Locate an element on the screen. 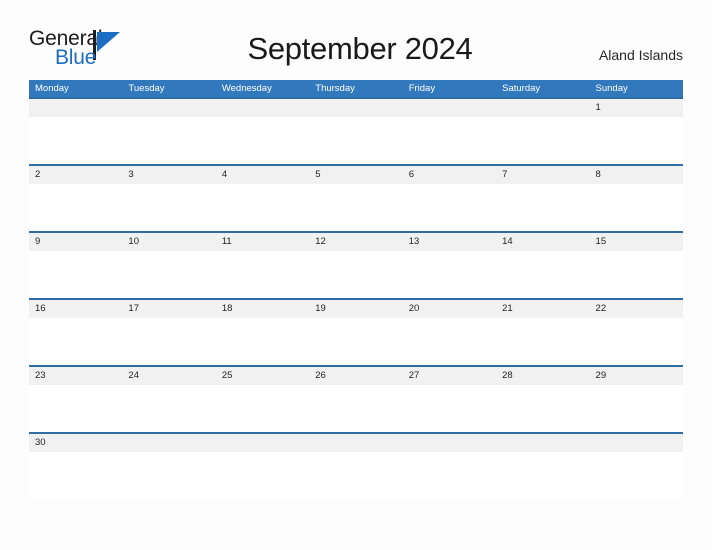 This screenshot has width=712, height=550. week-date-band: 2 3 4 5 6 7 8 is located at coordinates (356, 175).